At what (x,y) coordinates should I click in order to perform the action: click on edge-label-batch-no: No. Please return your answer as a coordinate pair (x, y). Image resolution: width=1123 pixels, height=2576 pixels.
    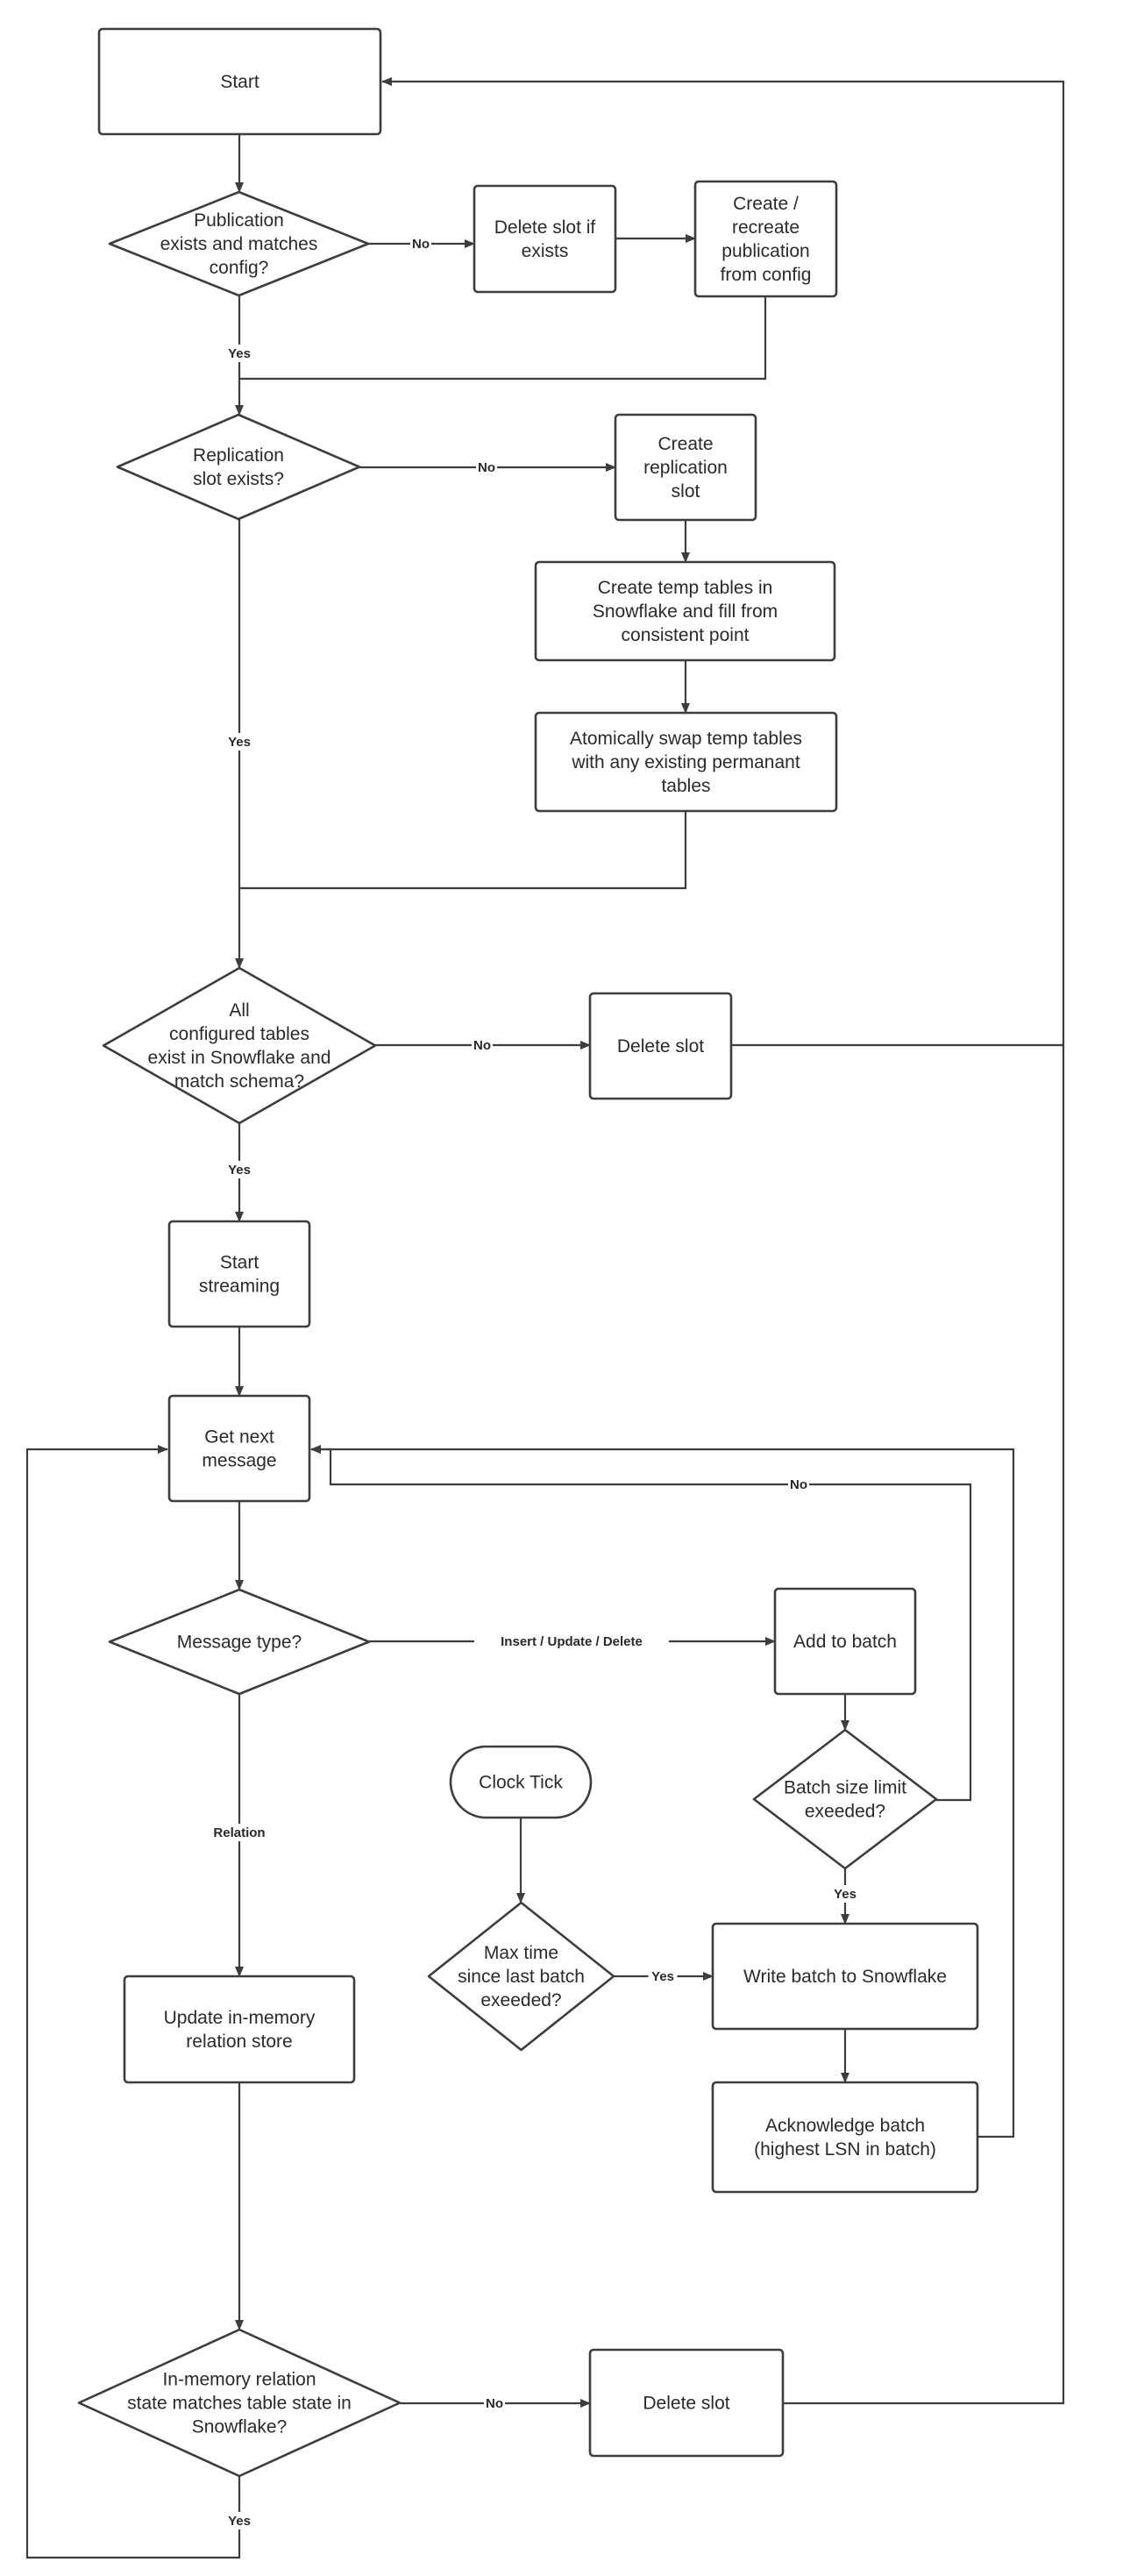
    Looking at the image, I should click on (798, 1484).